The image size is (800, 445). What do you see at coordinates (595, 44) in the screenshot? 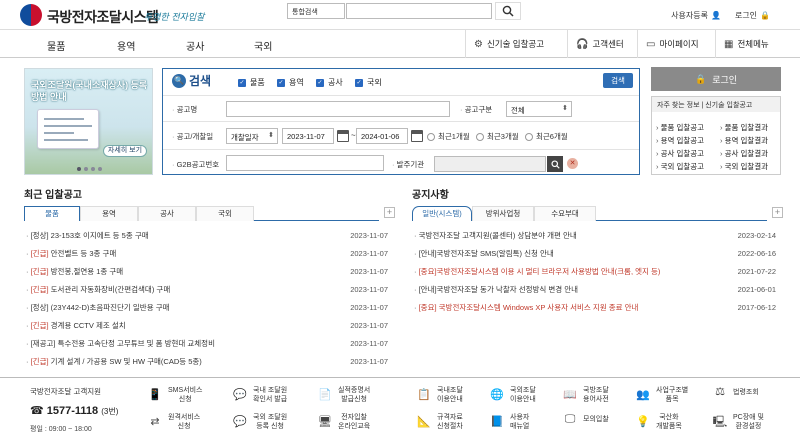
I see `customer-center-link: 🎧 고객센터` at bounding box center [595, 44].